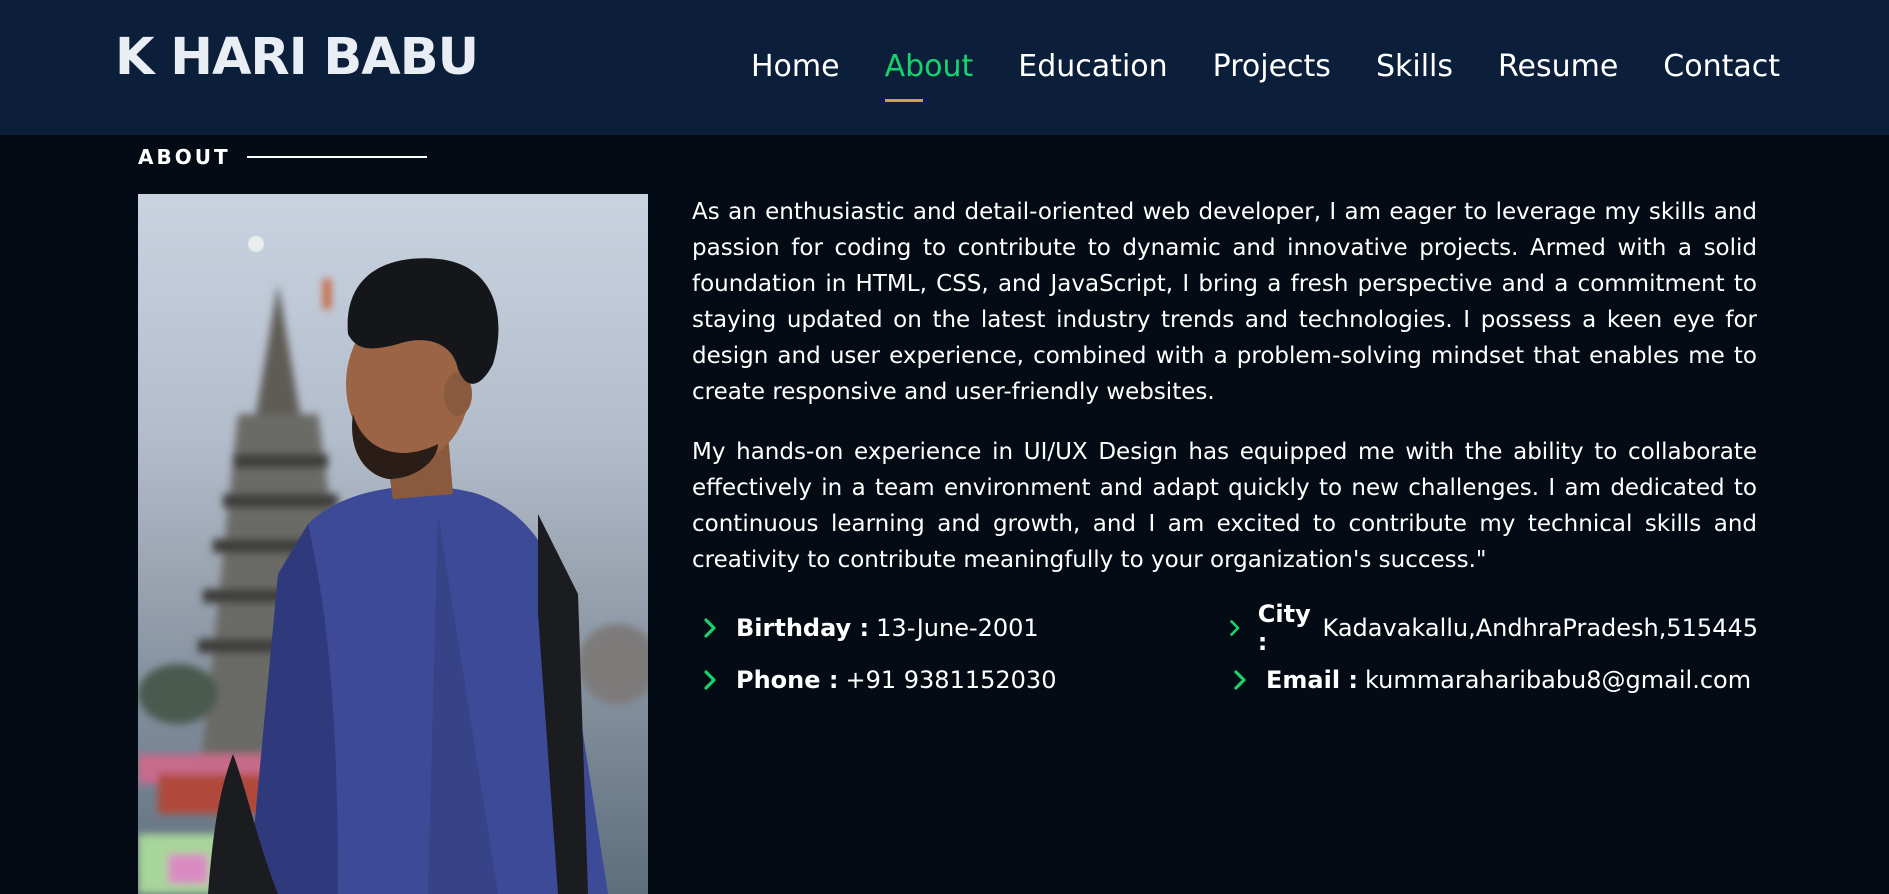 The height and width of the screenshot is (894, 1889). What do you see at coordinates (1721, 67) in the screenshot?
I see `nav-contact: Contact` at bounding box center [1721, 67].